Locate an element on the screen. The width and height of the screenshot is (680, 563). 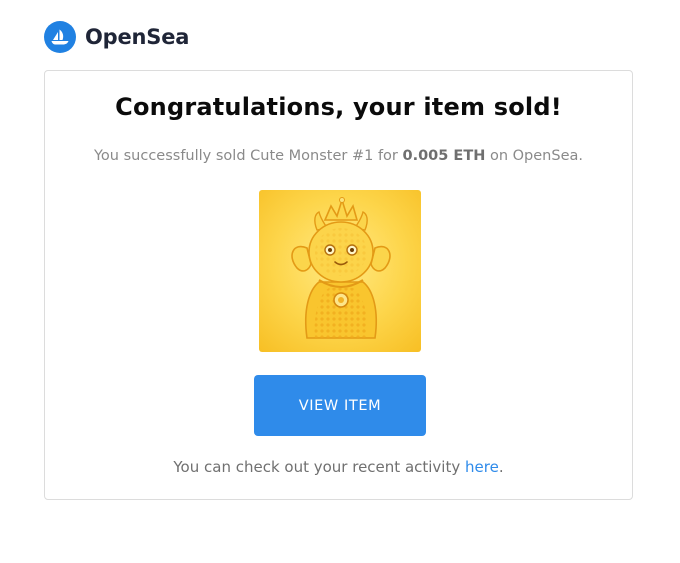
brand-header: OpenSea is located at coordinates (116, 37).